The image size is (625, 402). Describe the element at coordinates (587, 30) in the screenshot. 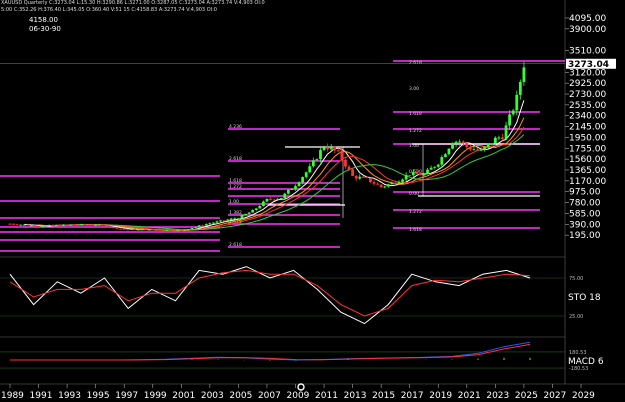

I see `price-label: 3900.00` at that location.